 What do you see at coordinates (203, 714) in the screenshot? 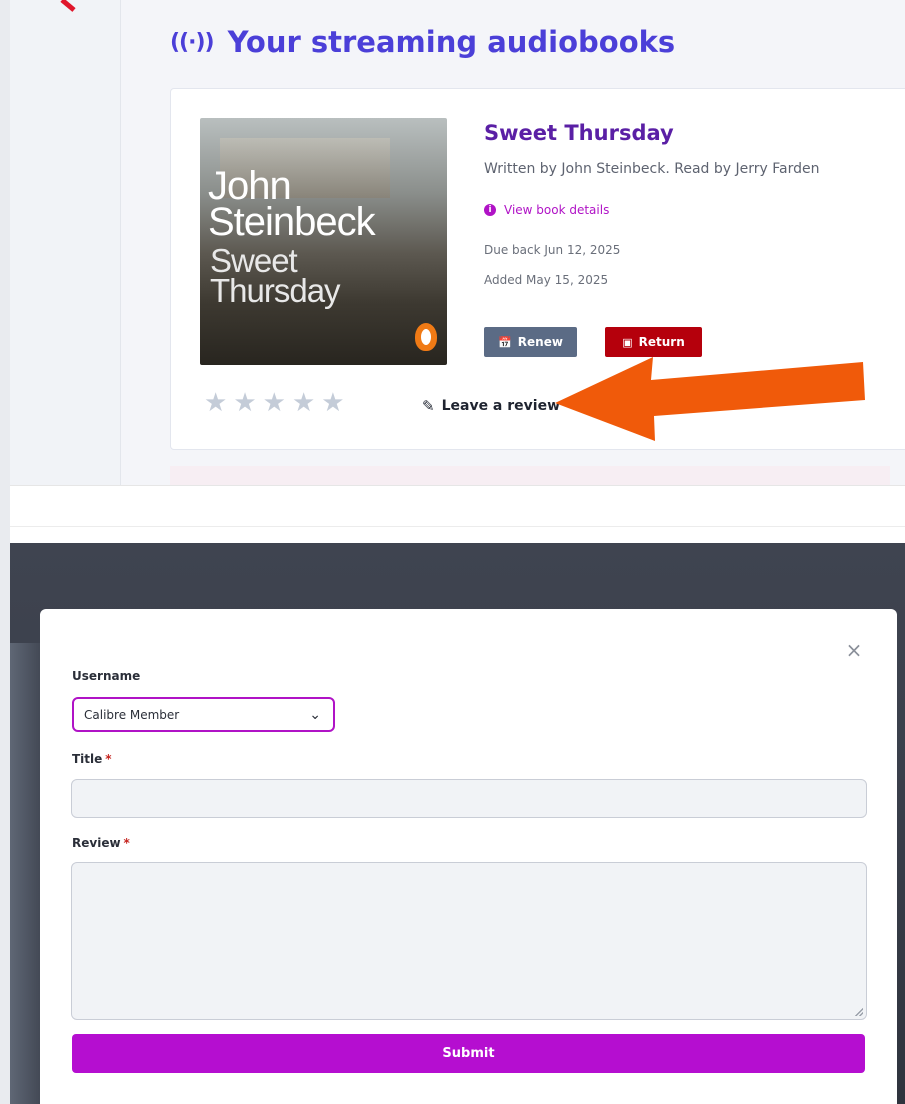
I see `username-select: Calibre Member ⌄` at bounding box center [203, 714].